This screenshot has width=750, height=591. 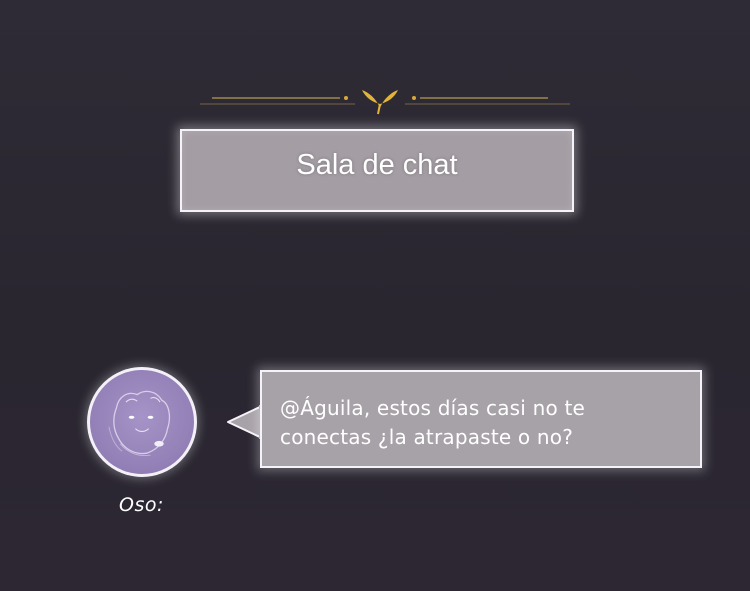 I want to click on bear-avatar-icon, so click(x=139, y=423).